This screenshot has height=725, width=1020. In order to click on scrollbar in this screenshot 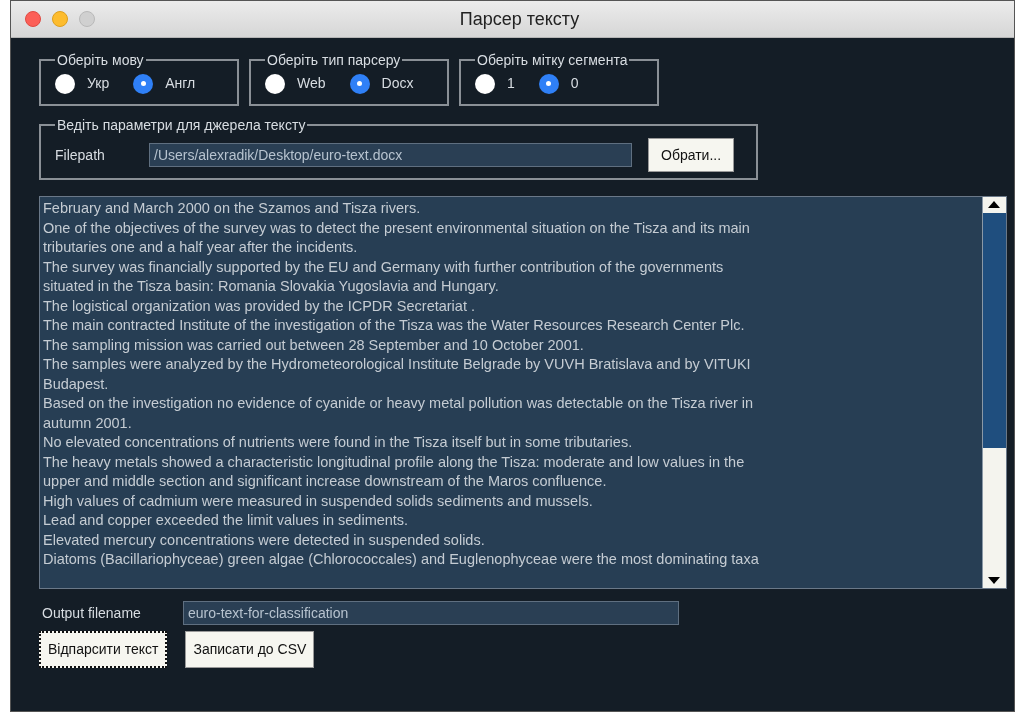, I will do `click(994, 392)`.